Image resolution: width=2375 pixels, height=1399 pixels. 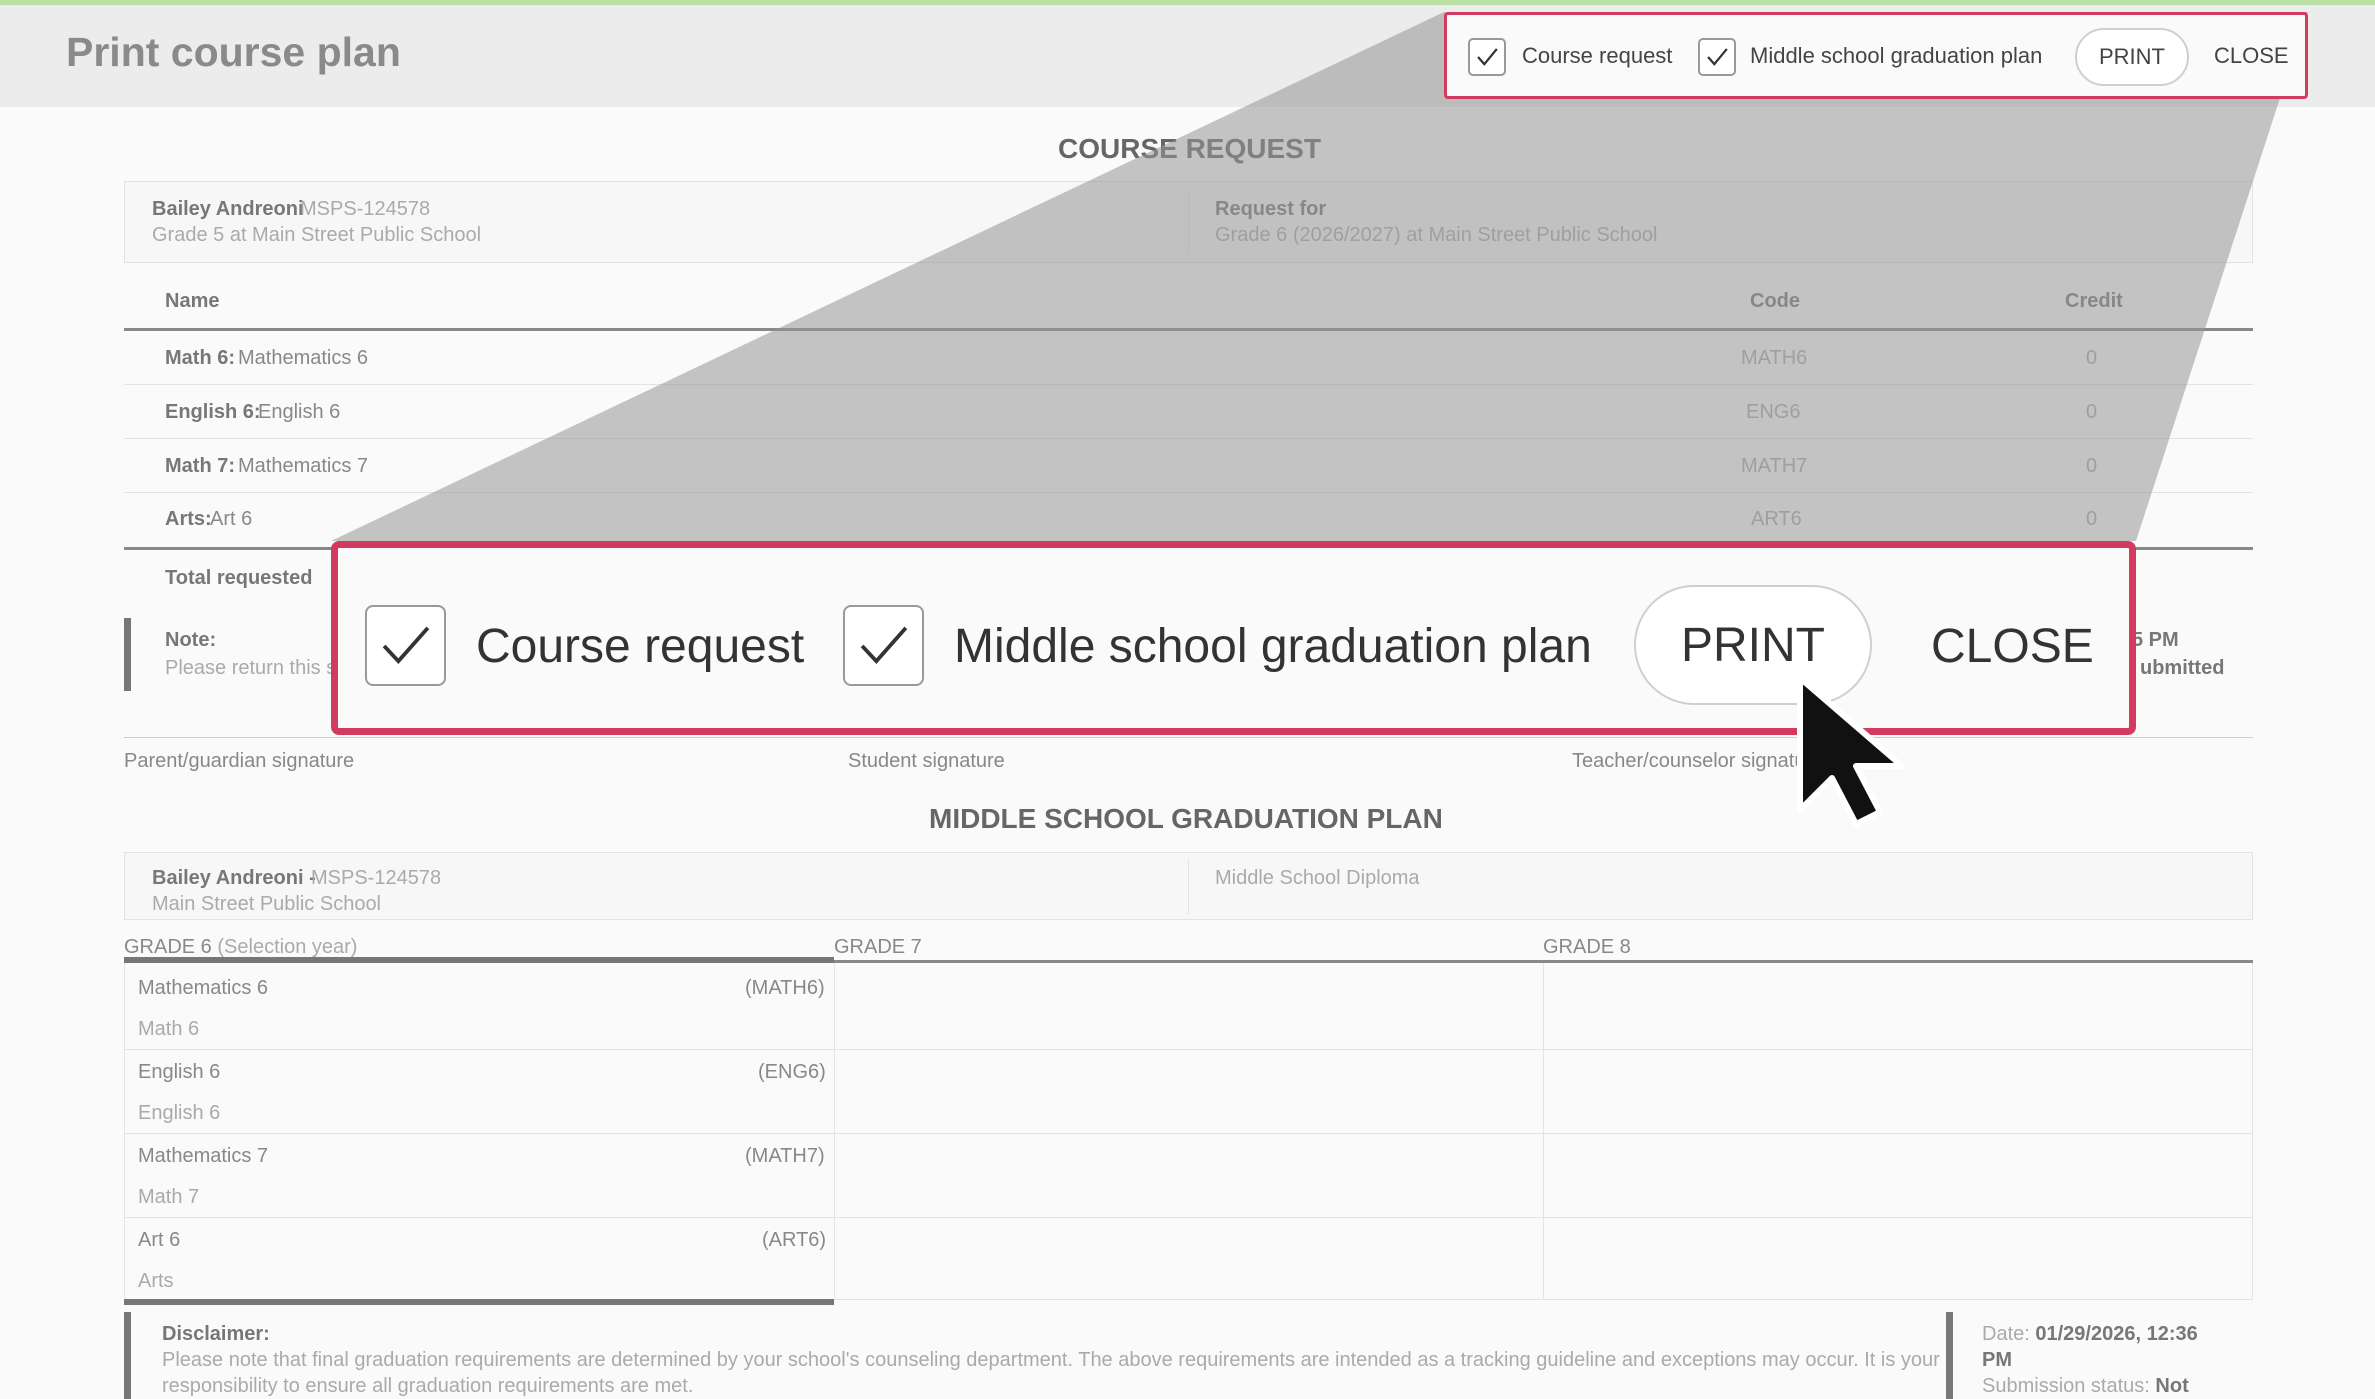 I want to click on zoom-course-request-checkbox, so click(x=405, y=645).